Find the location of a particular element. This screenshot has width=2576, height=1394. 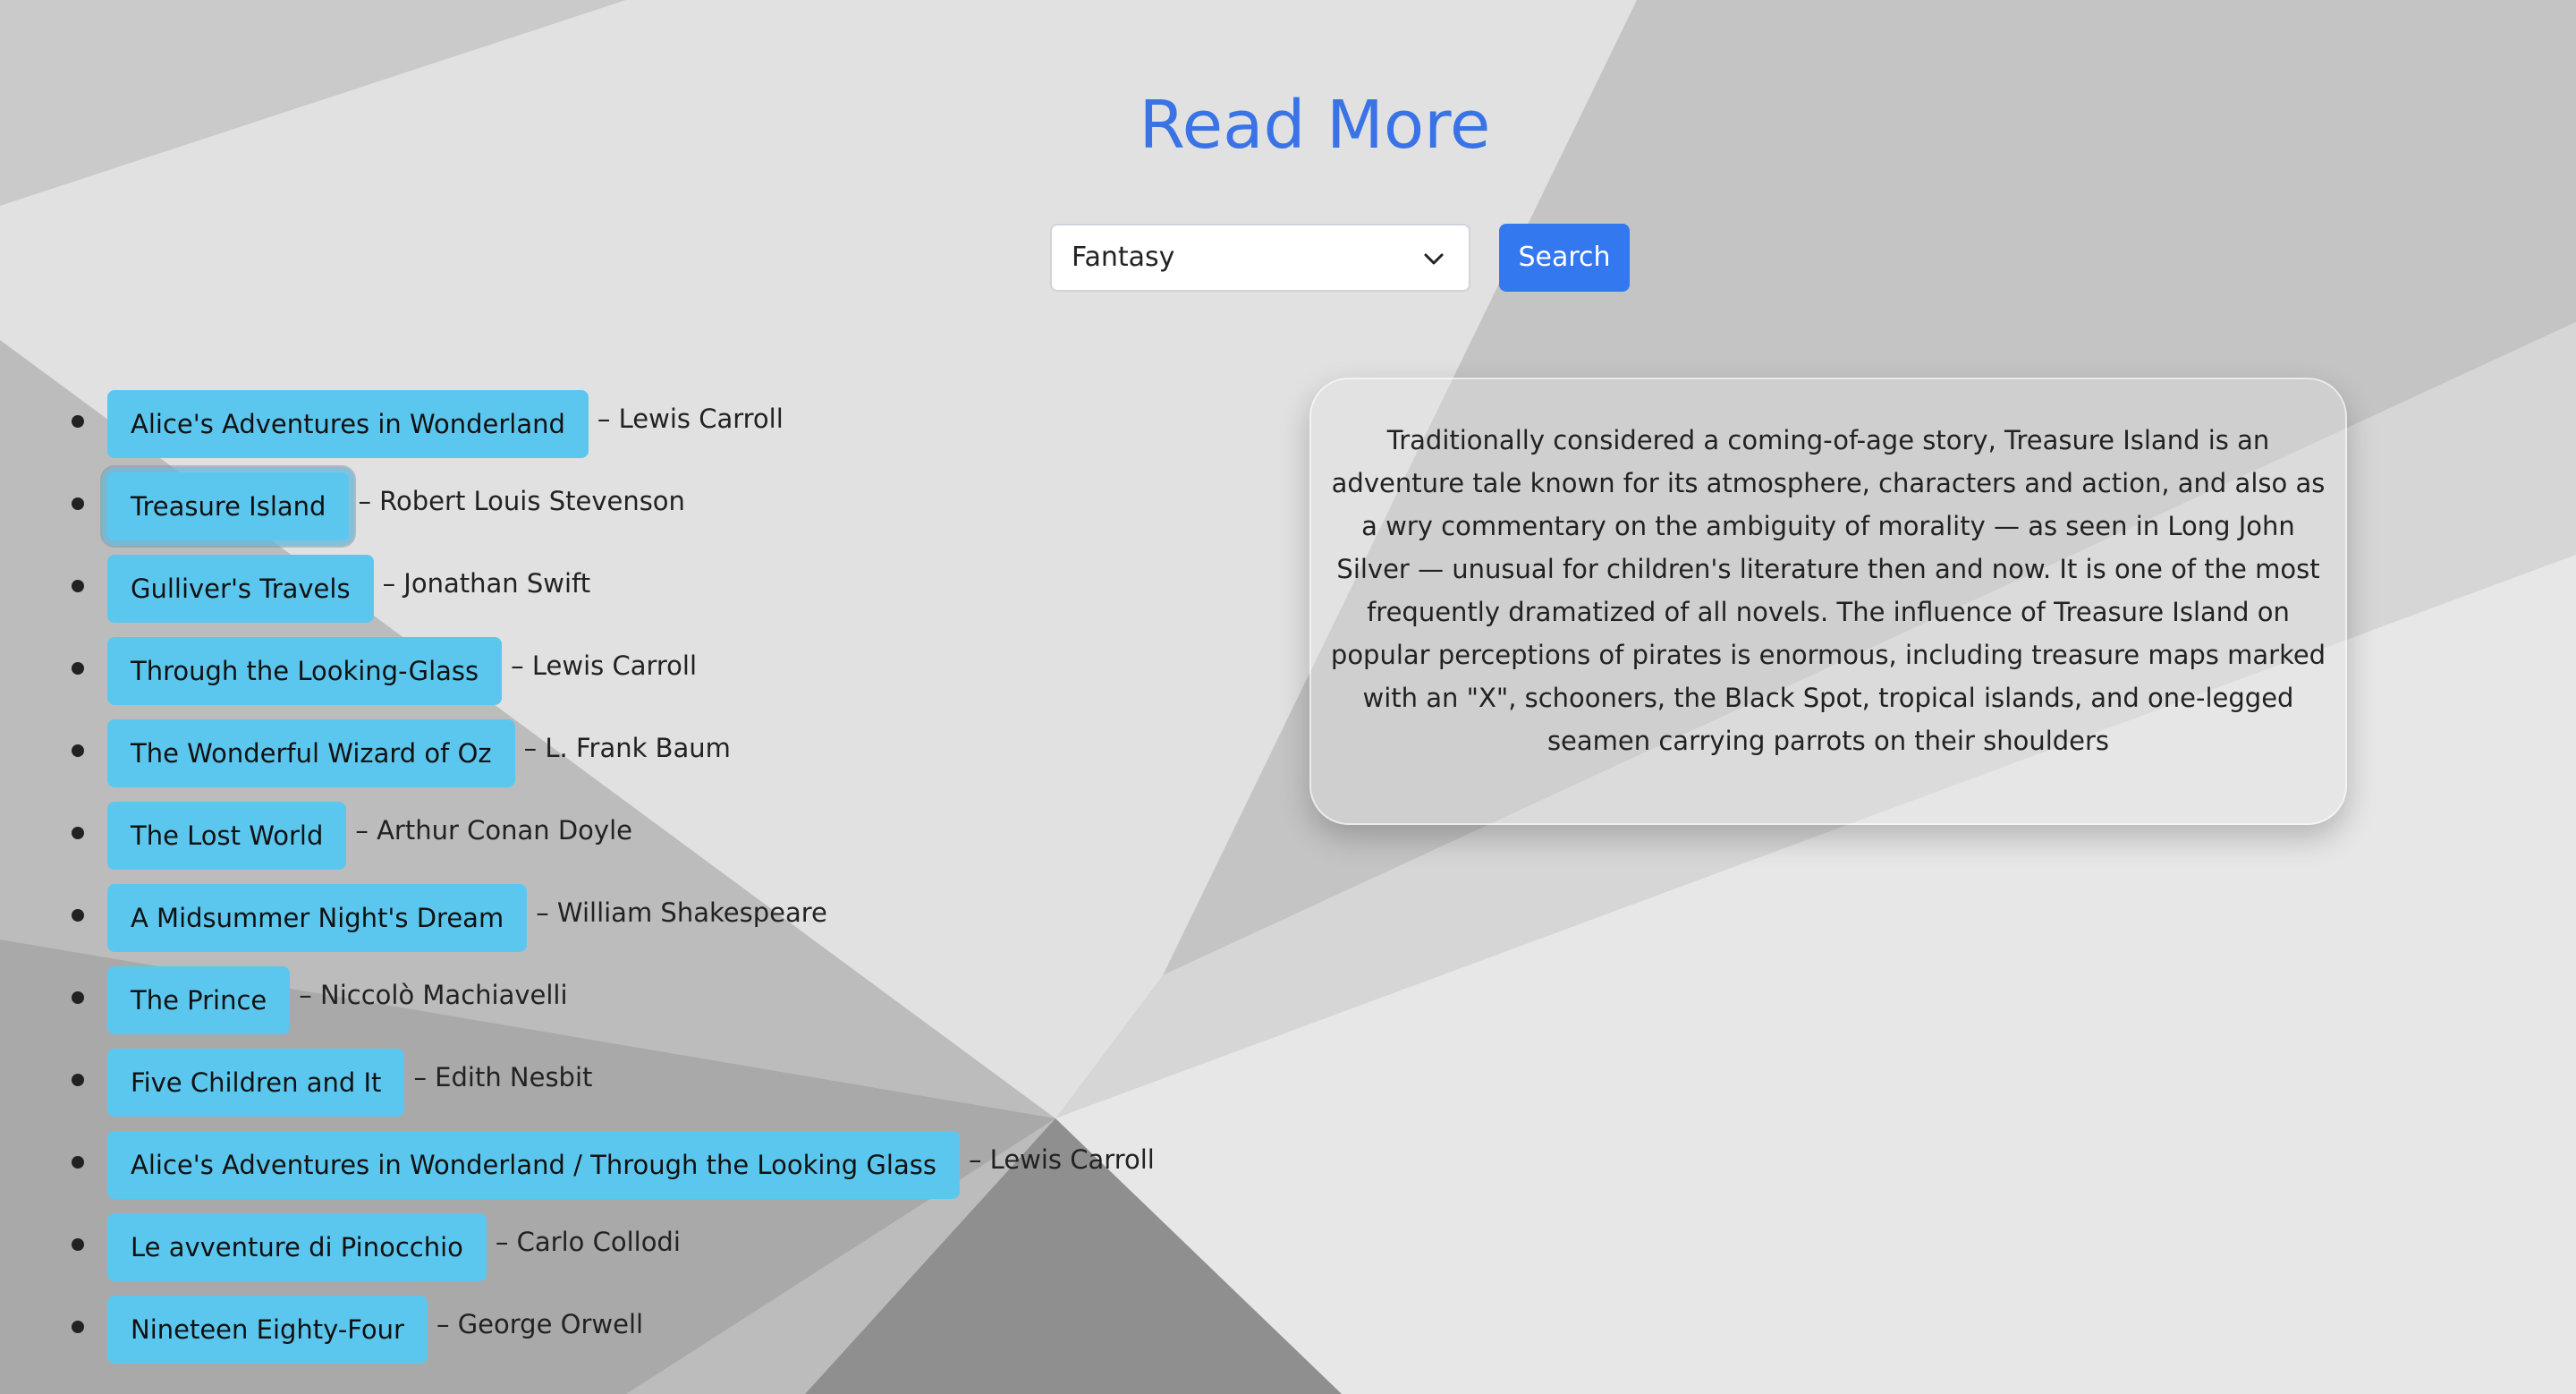

list-item: Nineteen Eighty-Four – George Orwell is located at coordinates (577, 1329).